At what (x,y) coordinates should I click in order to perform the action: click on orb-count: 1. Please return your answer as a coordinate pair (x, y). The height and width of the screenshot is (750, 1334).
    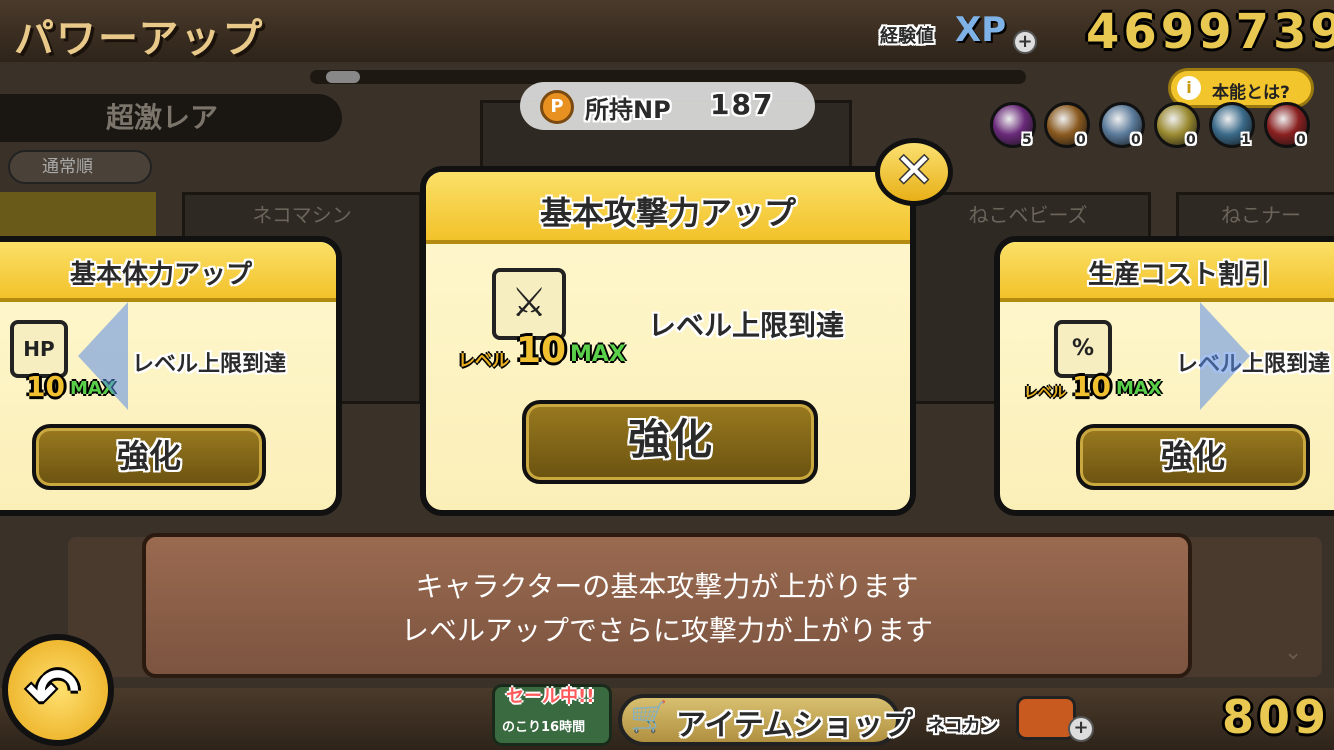
    Looking at the image, I should click on (1246, 140).